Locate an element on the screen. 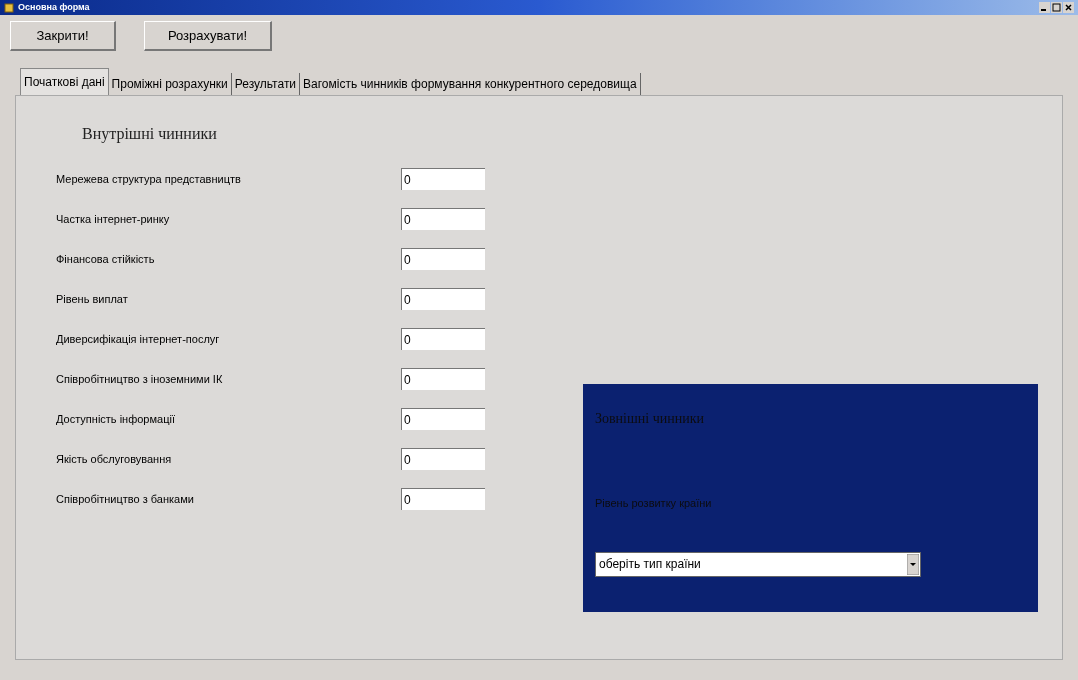  field-label: Співробітництво з банками is located at coordinates (125, 499).